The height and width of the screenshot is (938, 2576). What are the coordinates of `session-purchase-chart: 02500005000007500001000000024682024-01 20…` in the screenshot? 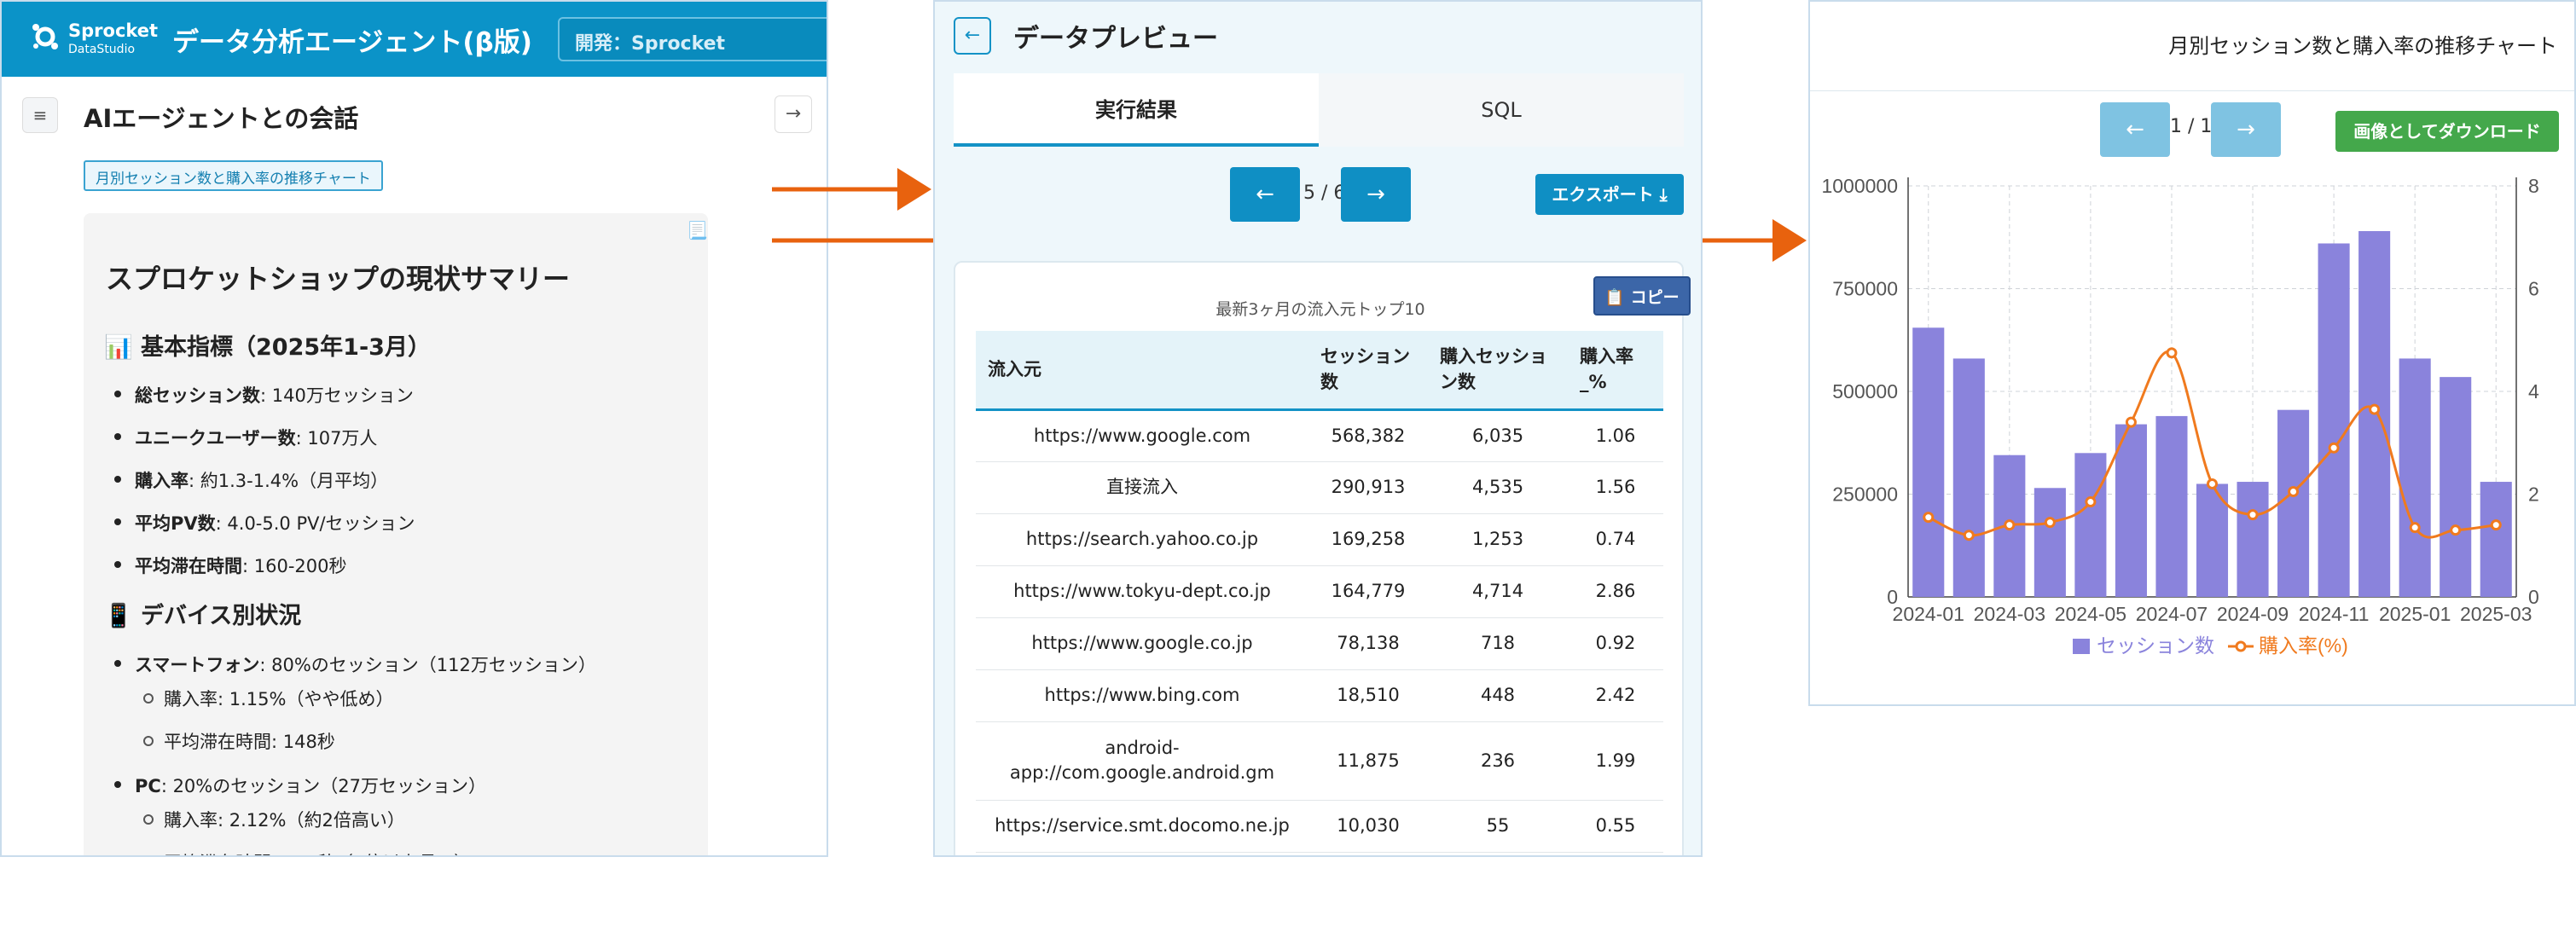 It's located at (2180, 416).